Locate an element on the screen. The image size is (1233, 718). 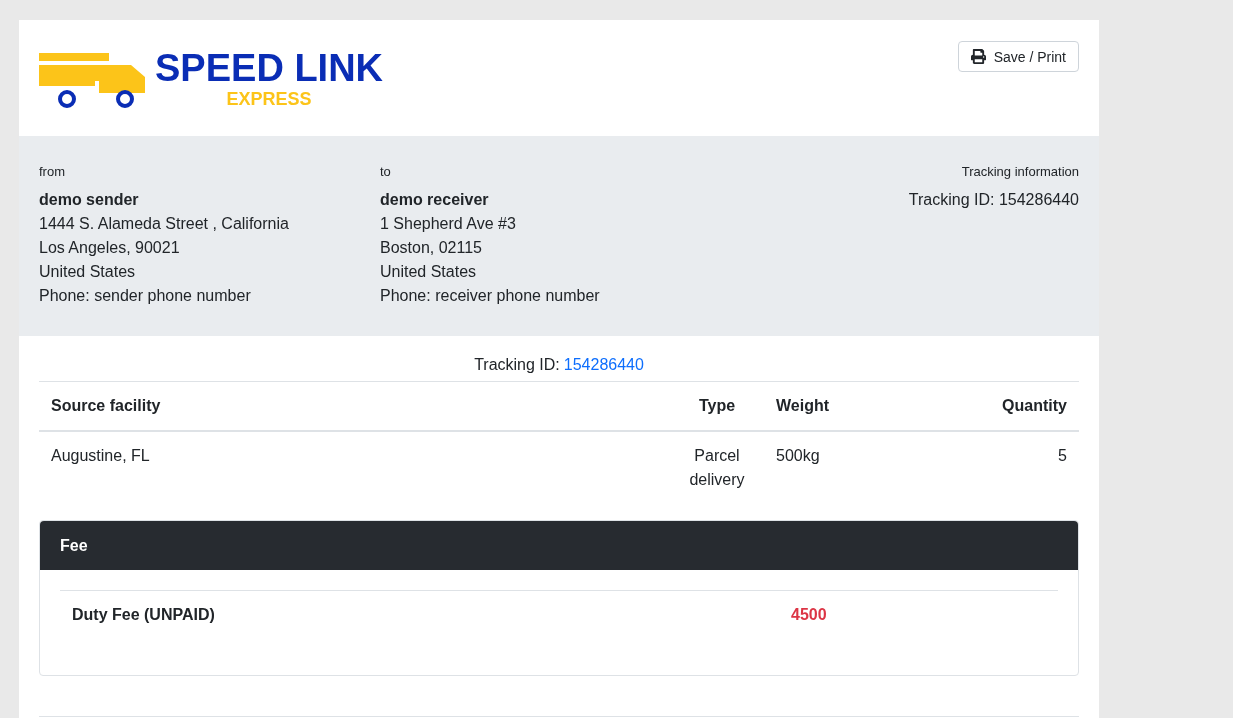
address-label: Tracking information is located at coordinates (1020, 172).